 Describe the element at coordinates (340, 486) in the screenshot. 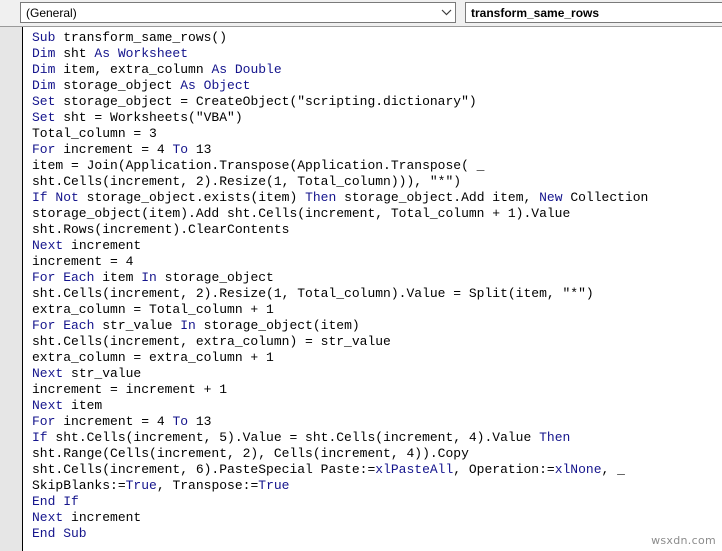

I see `code-line: SkipBlanks:=True, Transpose:=True` at that location.